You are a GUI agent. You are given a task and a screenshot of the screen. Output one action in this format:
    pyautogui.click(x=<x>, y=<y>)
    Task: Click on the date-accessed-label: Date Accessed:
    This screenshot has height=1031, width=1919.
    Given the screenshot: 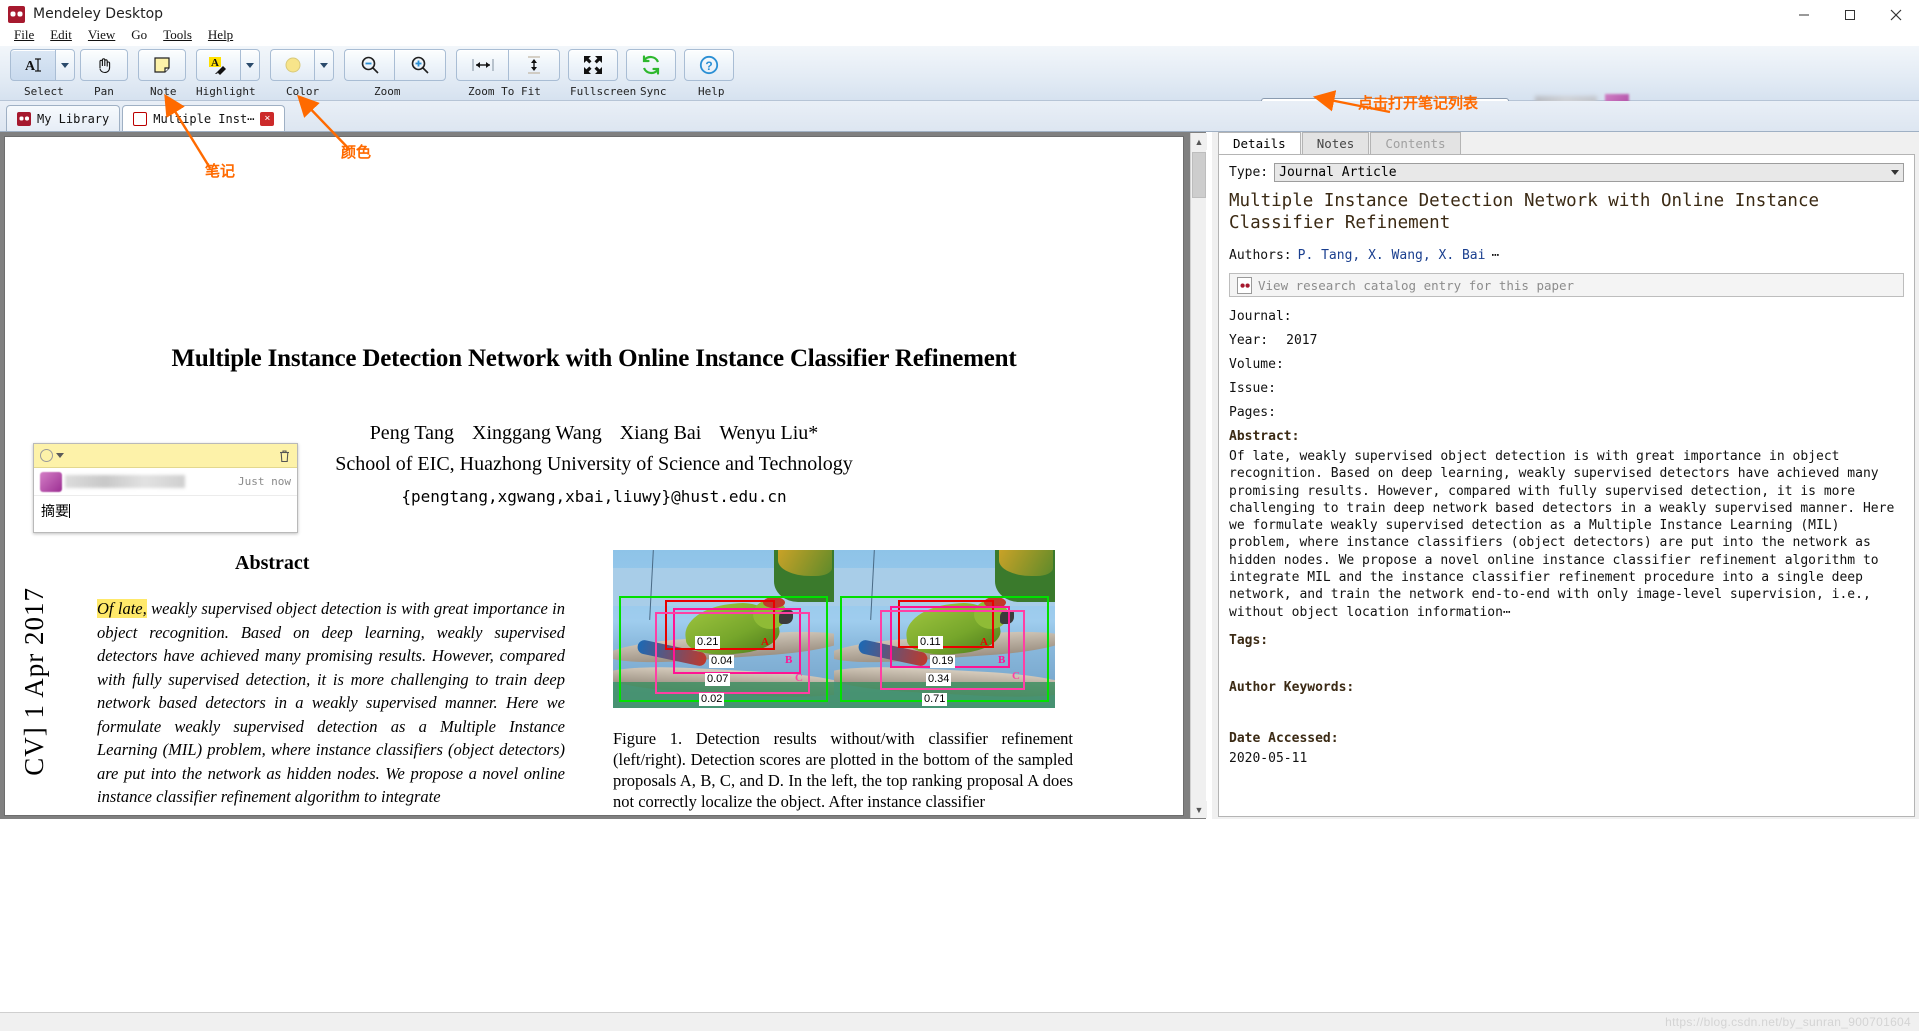 What is the action you would take?
    pyautogui.click(x=1284, y=738)
    